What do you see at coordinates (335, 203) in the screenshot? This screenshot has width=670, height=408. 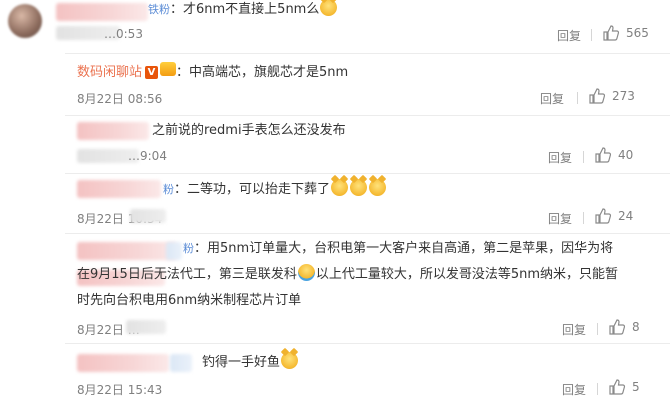 I see `comment-4: 粉：二等功，可以抬走下葬了 8月22日 10:34 回复 24` at bounding box center [335, 203].